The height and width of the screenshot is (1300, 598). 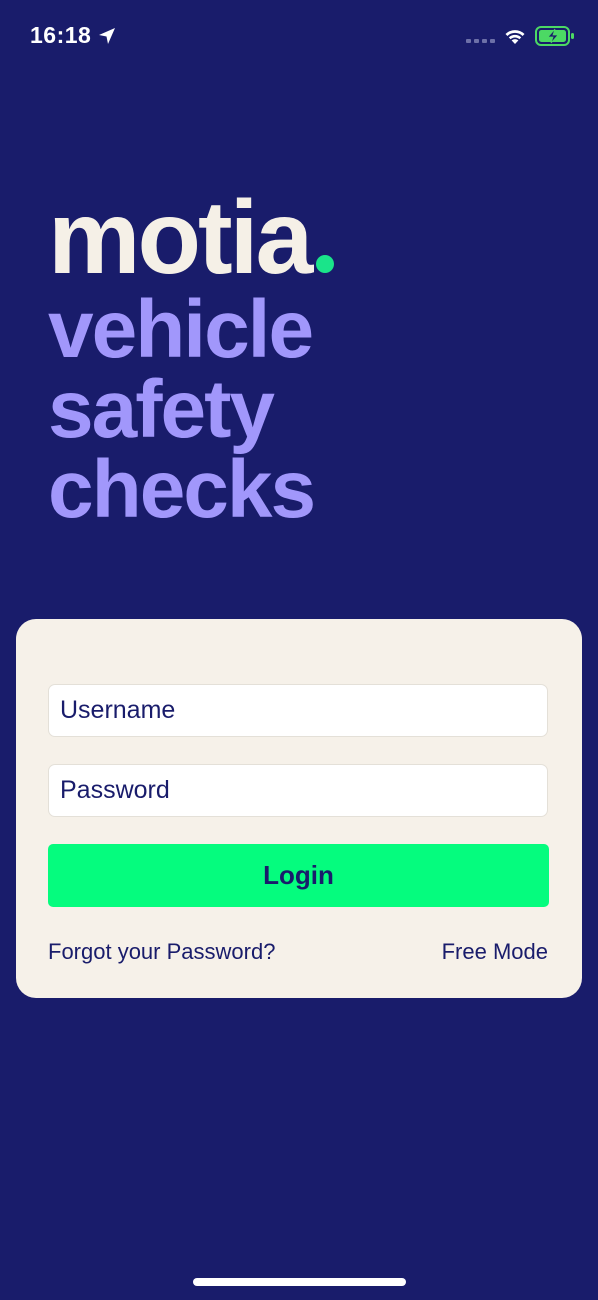 What do you see at coordinates (325, 264) in the screenshot?
I see `logo-dot` at bounding box center [325, 264].